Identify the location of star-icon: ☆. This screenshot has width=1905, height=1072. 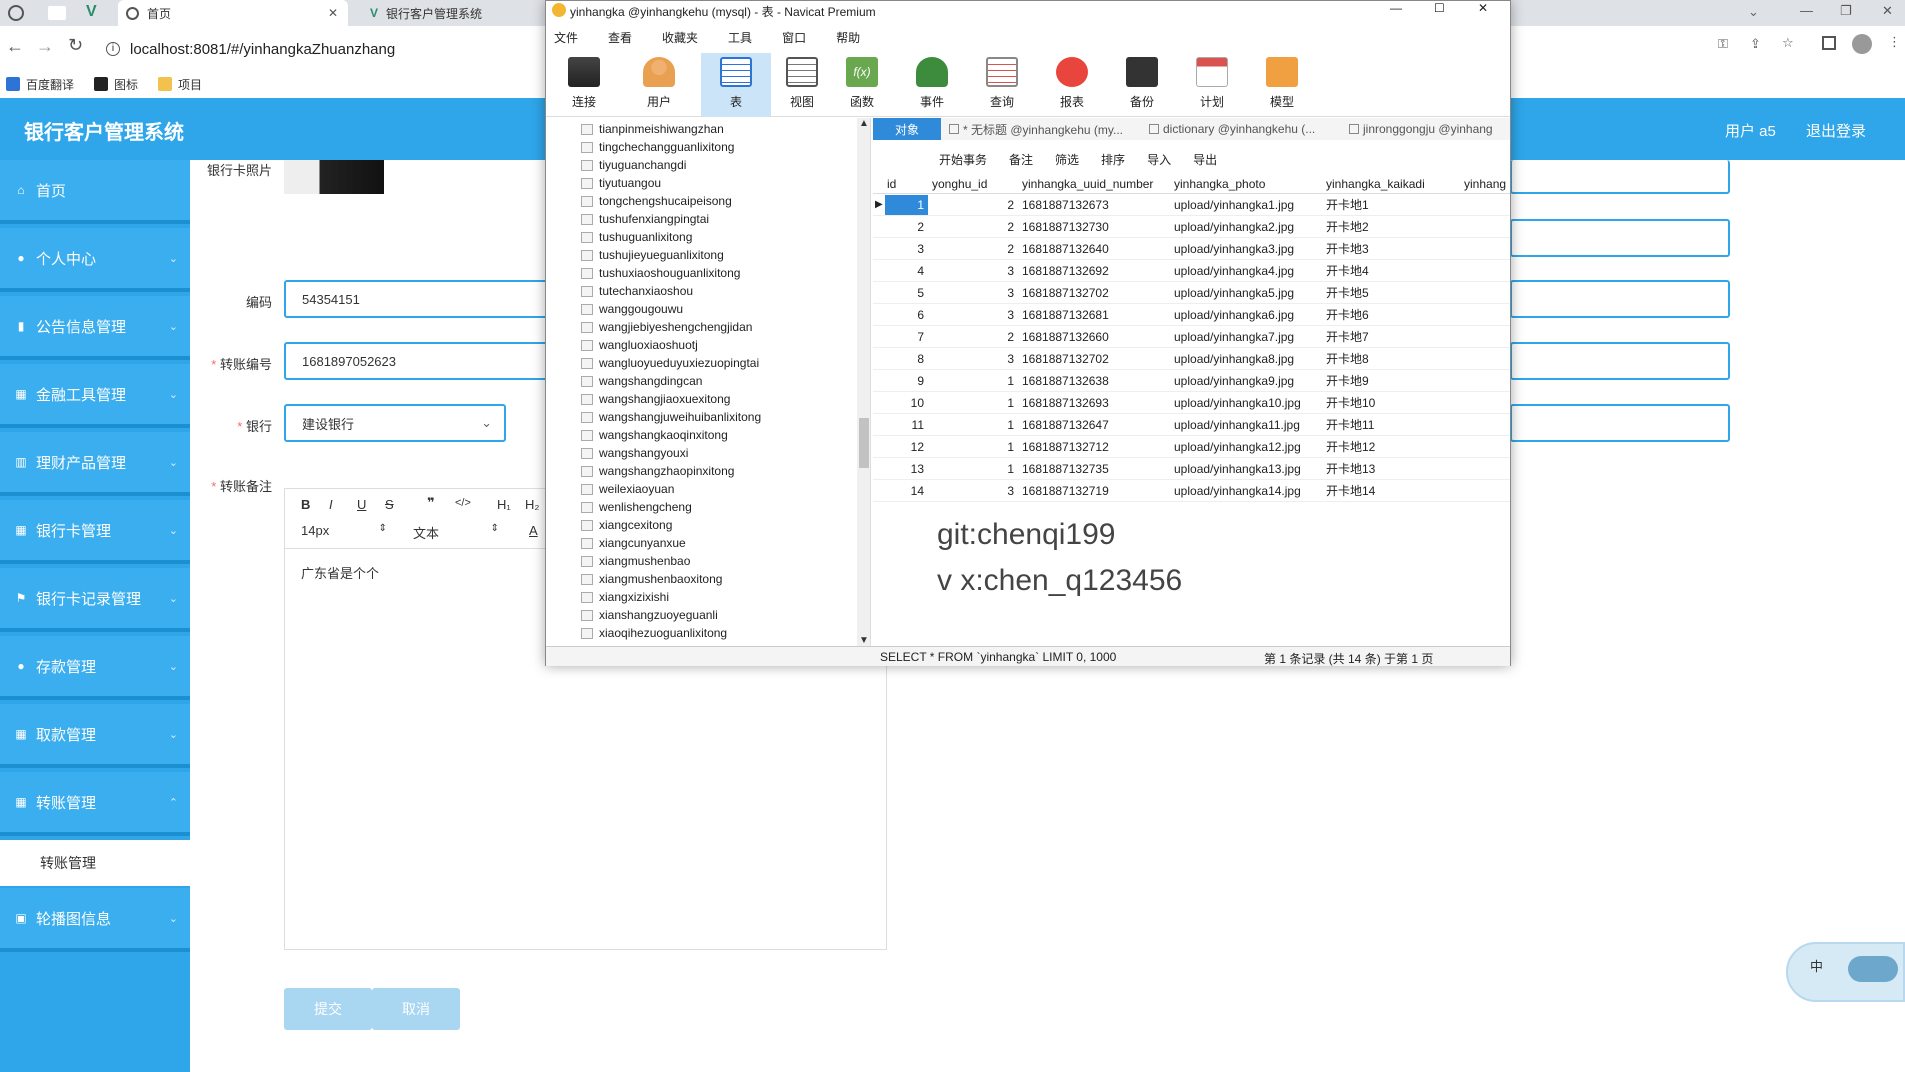
(1788, 43).